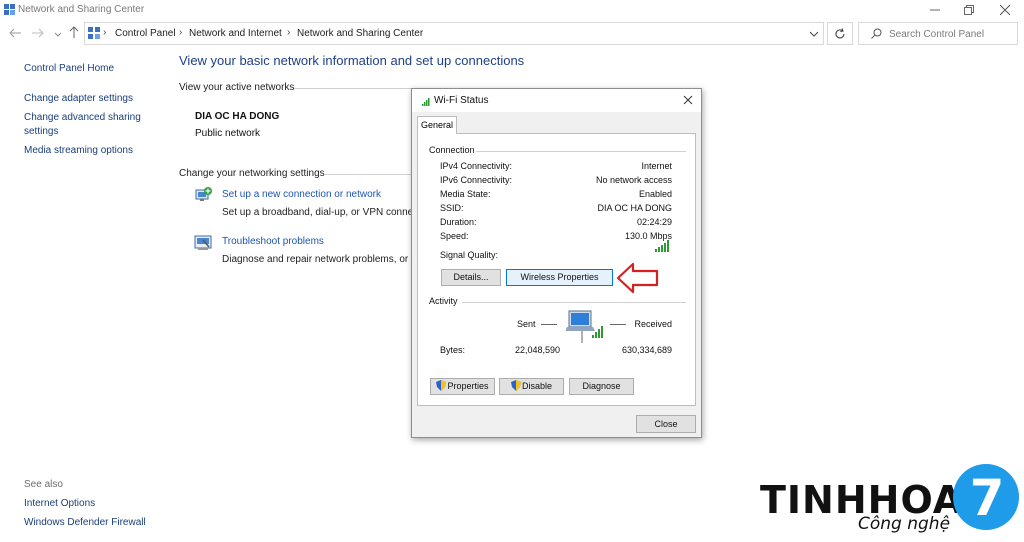 Image resolution: width=1024 pixels, height=542 pixels. Describe the element at coordinates (69, 68) in the screenshot. I see `control-panel-home-link: Control Panel Home` at that location.